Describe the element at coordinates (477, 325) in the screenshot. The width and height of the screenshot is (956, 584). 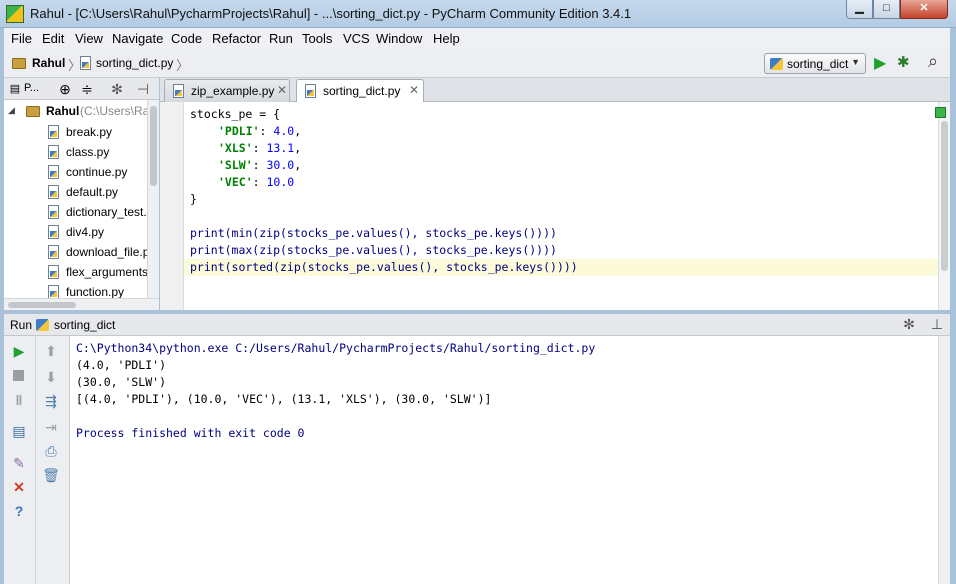
I see `run-panel-header: Run sorting_dict ✻ ⊥` at that location.